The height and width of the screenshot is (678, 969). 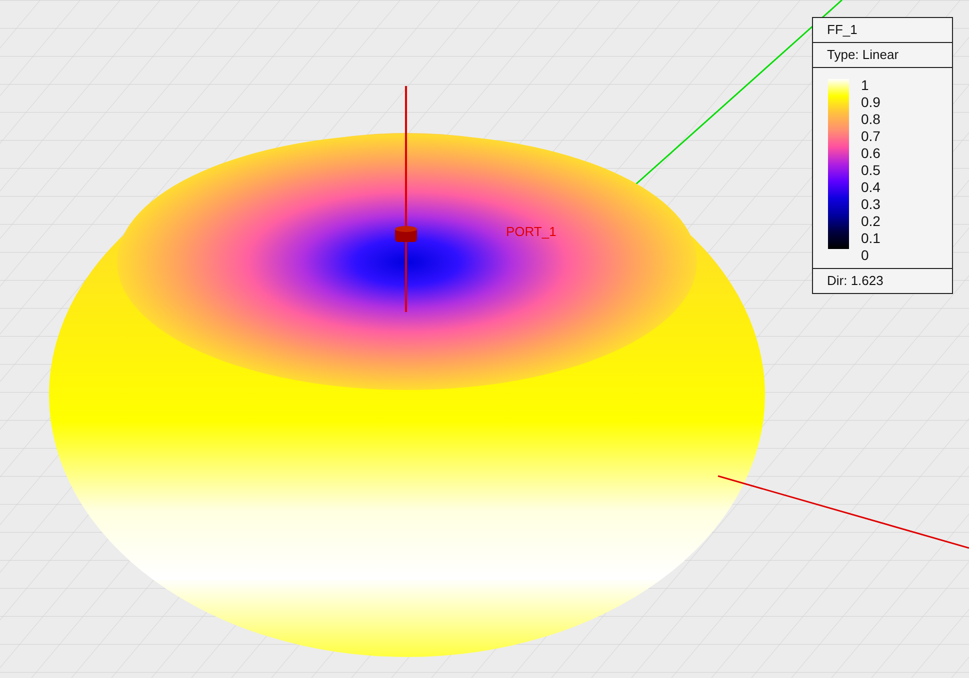 What do you see at coordinates (870, 221) in the screenshot?
I see `scale-tick-label: 0.2` at bounding box center [870, 221].